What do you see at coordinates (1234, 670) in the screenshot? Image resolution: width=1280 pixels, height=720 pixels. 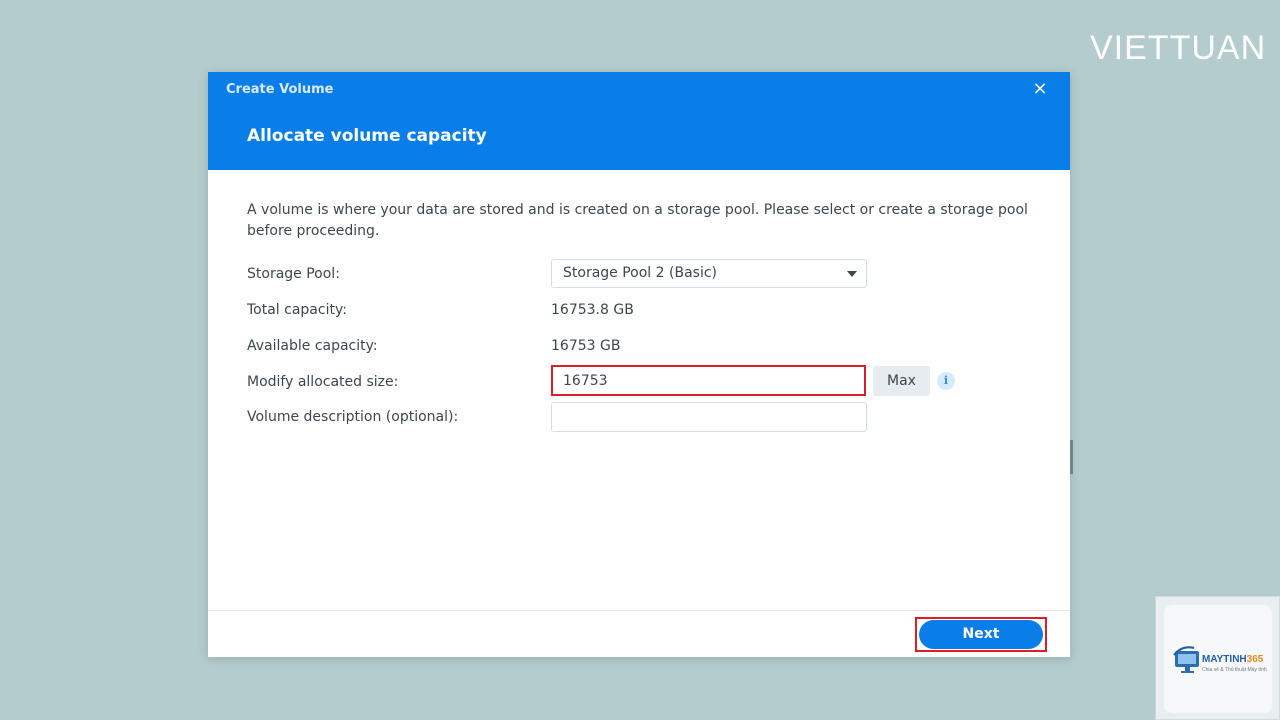 I see `logo-tagline: Chia sẻ & Thủ thuật Máy tính` at bounding box center [1234, 670].